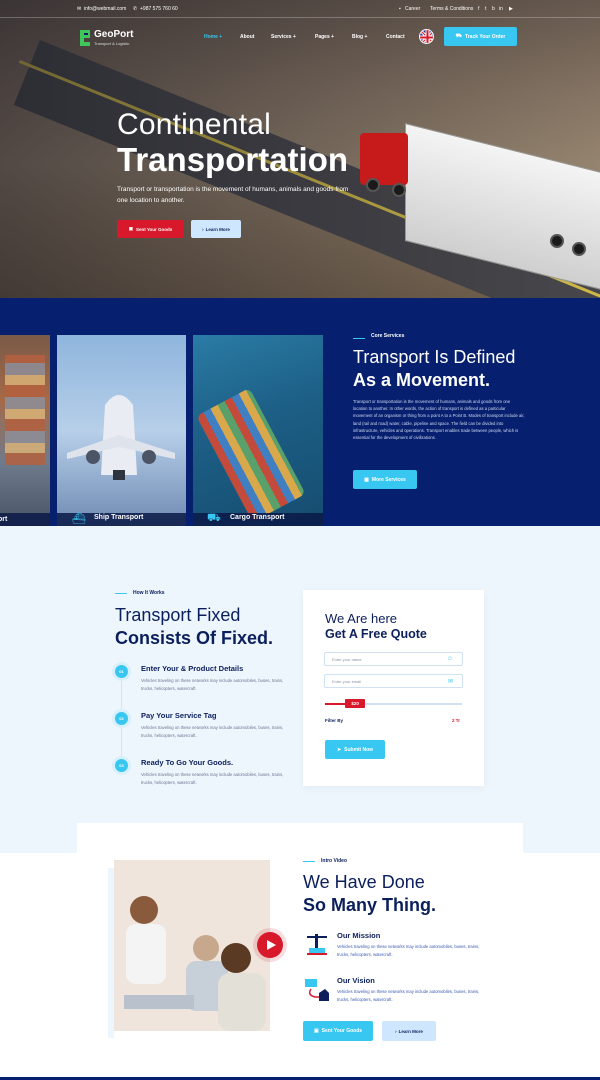  What do you see at coordinates (376, 634) in the screenshot?
I see `quote-title-bold: Get A Free Quote` at bounding box center [376, 634].